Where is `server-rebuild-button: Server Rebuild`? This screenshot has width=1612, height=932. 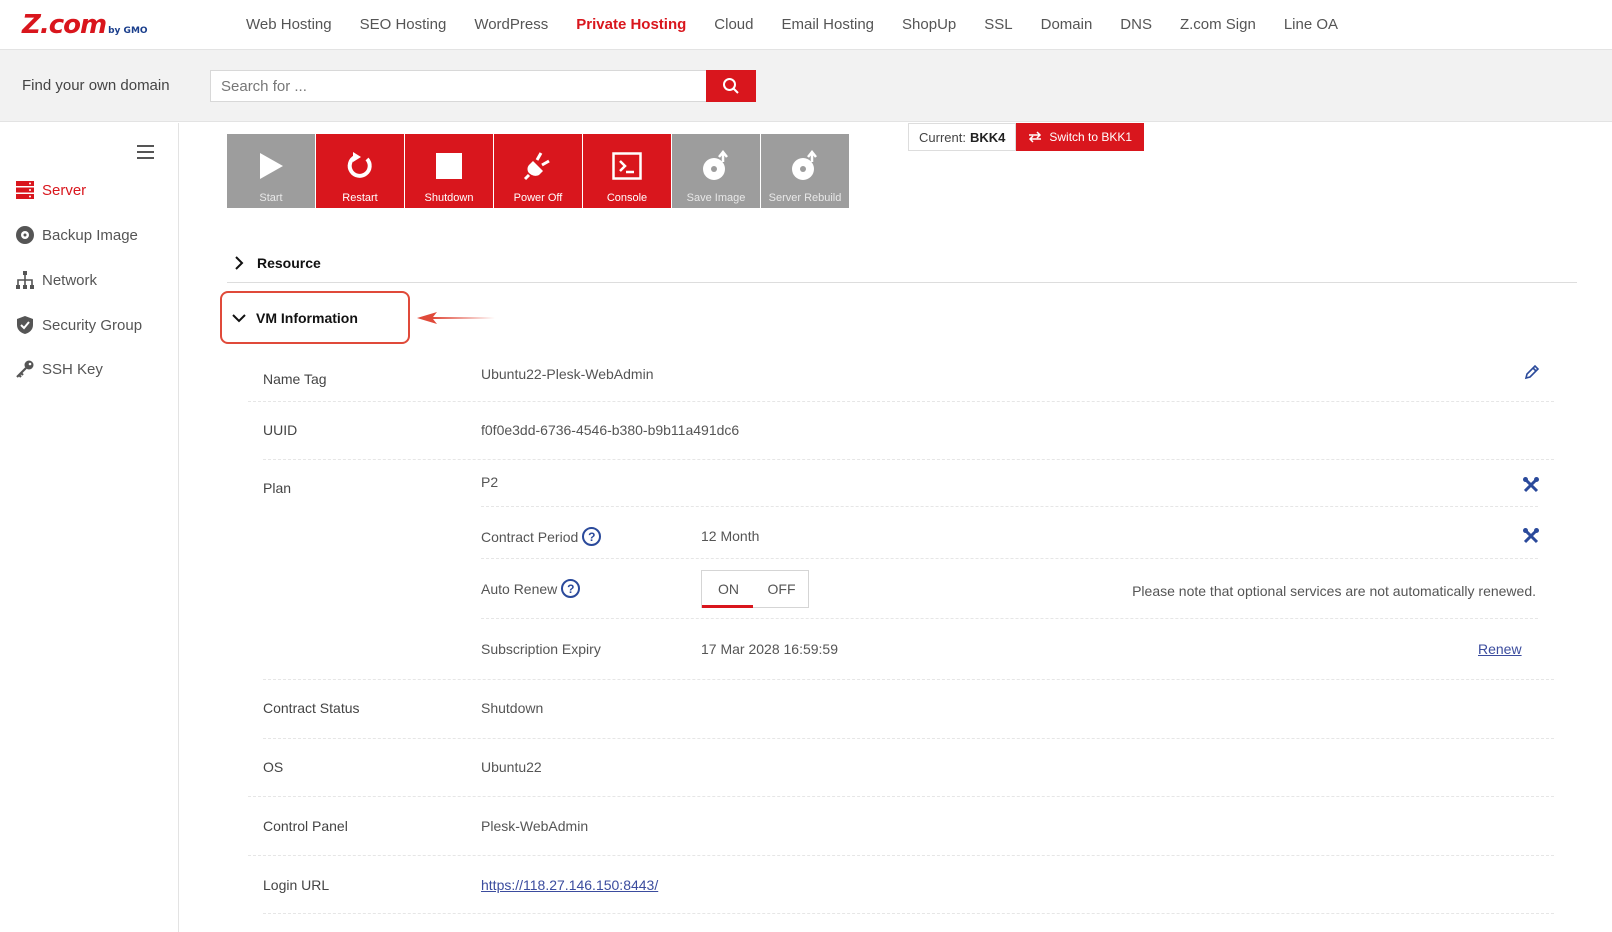
server-rebuild-button: Server Rebuild is located at coordinates (805, 171).